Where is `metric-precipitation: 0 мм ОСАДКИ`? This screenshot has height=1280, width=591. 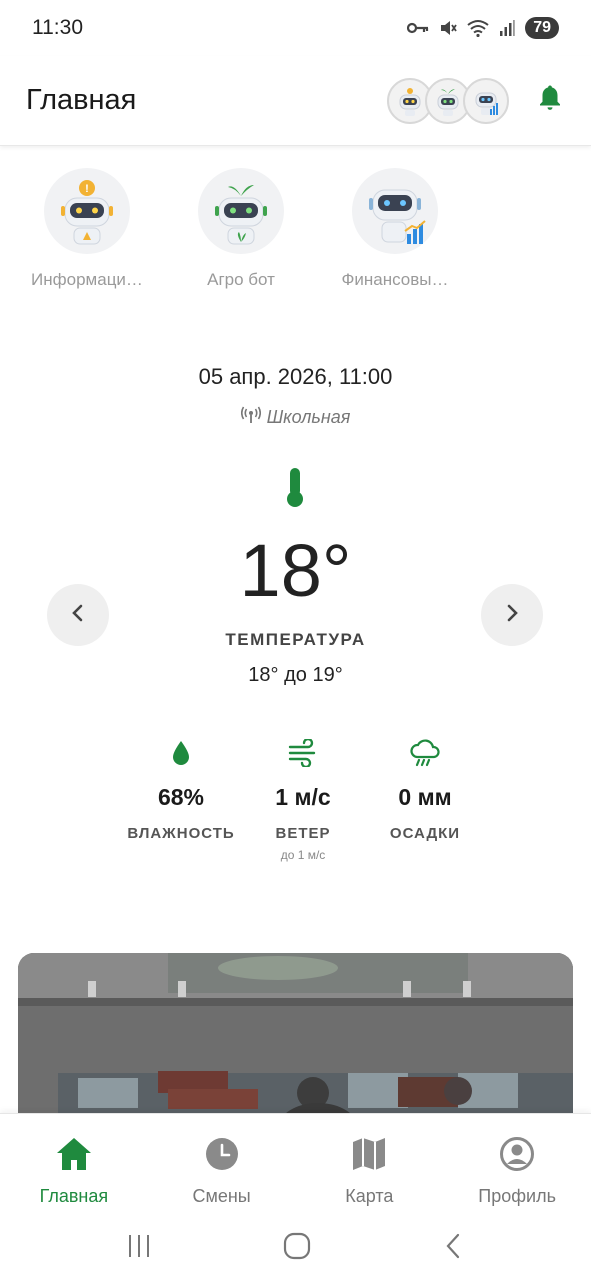
metric-precipitation: 0 мм ОСАДКИ is located at coordinates (425, 799).